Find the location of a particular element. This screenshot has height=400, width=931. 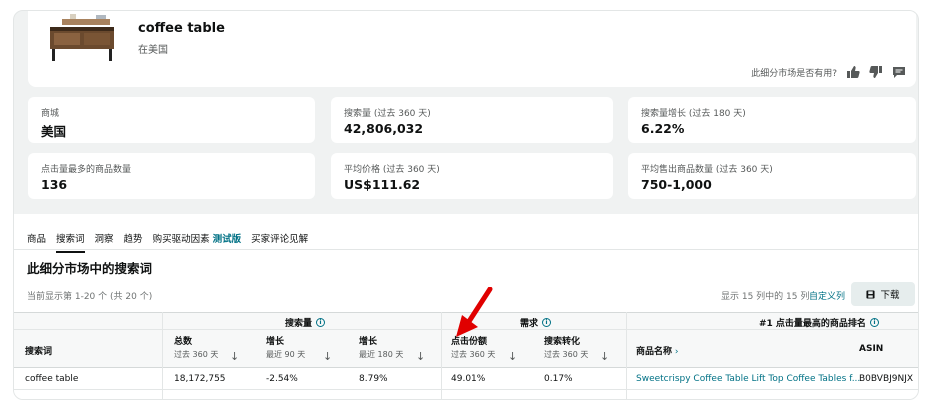

col-asin: ASIN is located at coordinates (871, 349).